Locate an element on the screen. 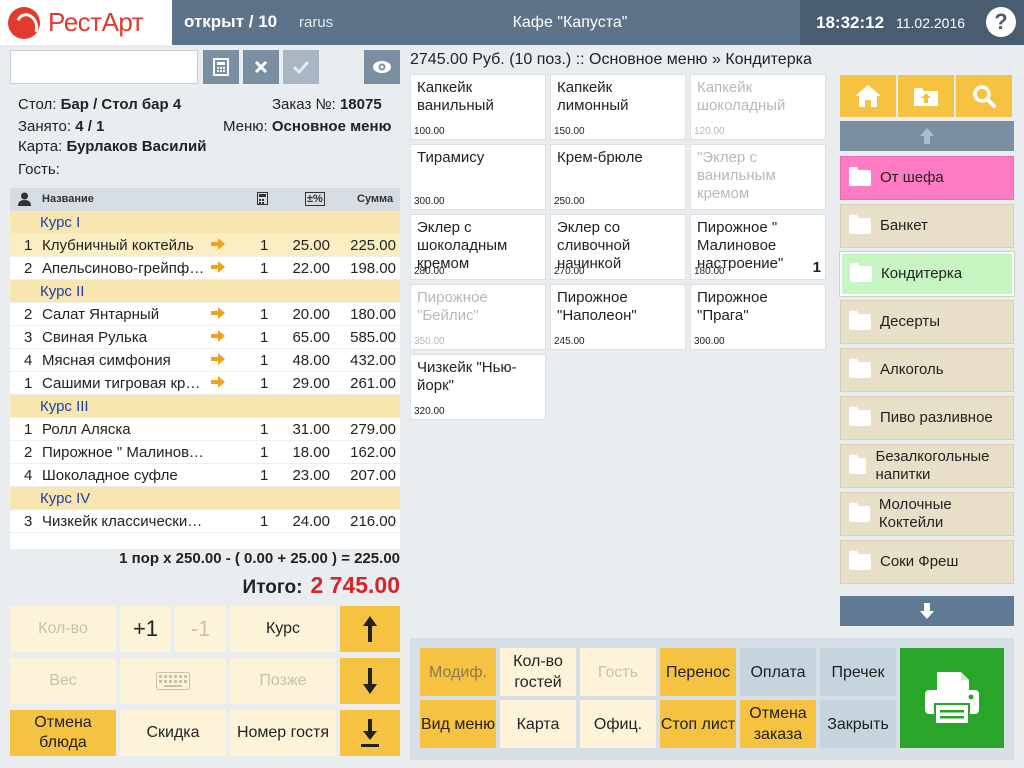  categories-scroll-up is located at coordinates (927, 136).